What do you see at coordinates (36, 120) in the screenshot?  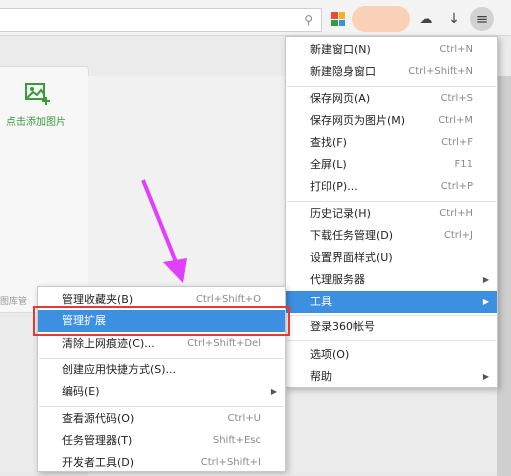 I see `add-image-label: 点击添加图片` at bounding box center [36, 120].